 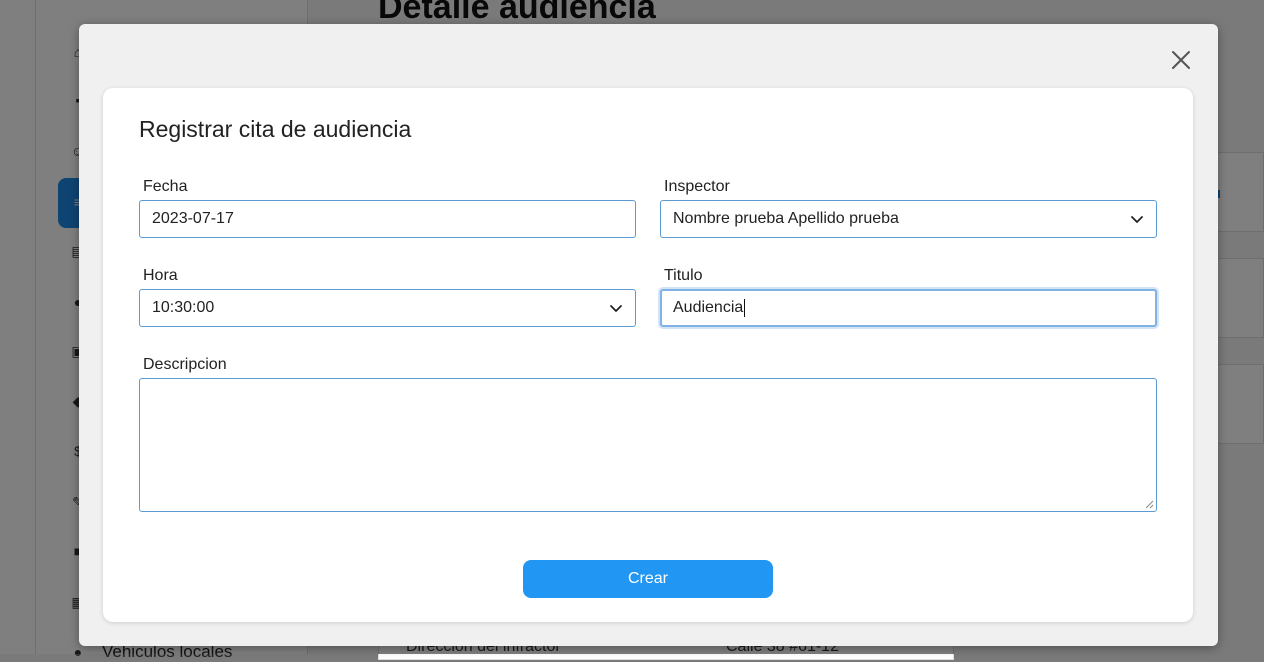 I want to click on hora-label: Hora, so click(x=160, y=276).